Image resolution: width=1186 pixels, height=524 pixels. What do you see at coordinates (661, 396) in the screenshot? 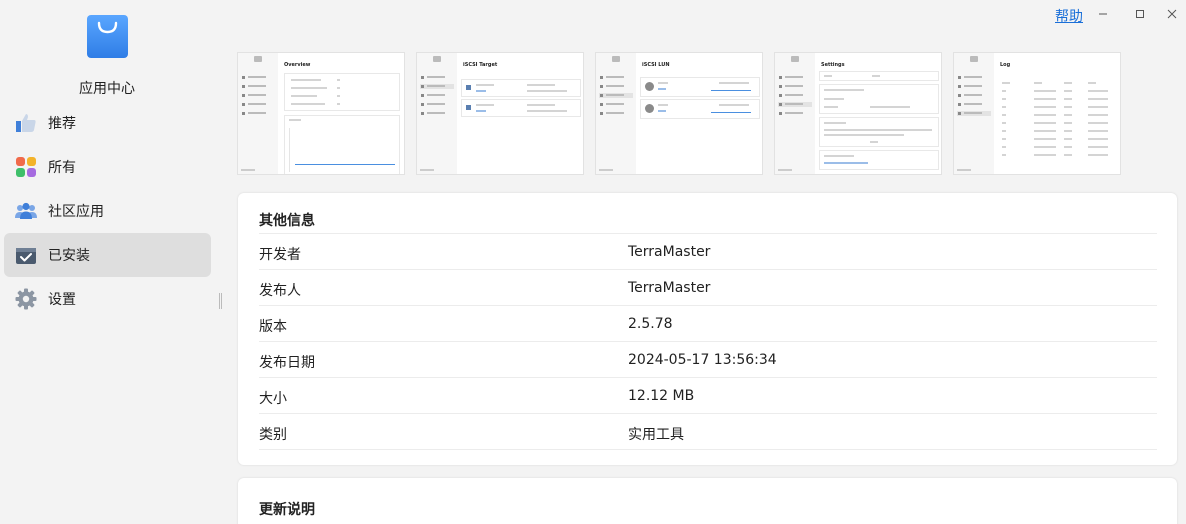
I see `info-value: 12.12 MB` at bounding box center [661, 396].